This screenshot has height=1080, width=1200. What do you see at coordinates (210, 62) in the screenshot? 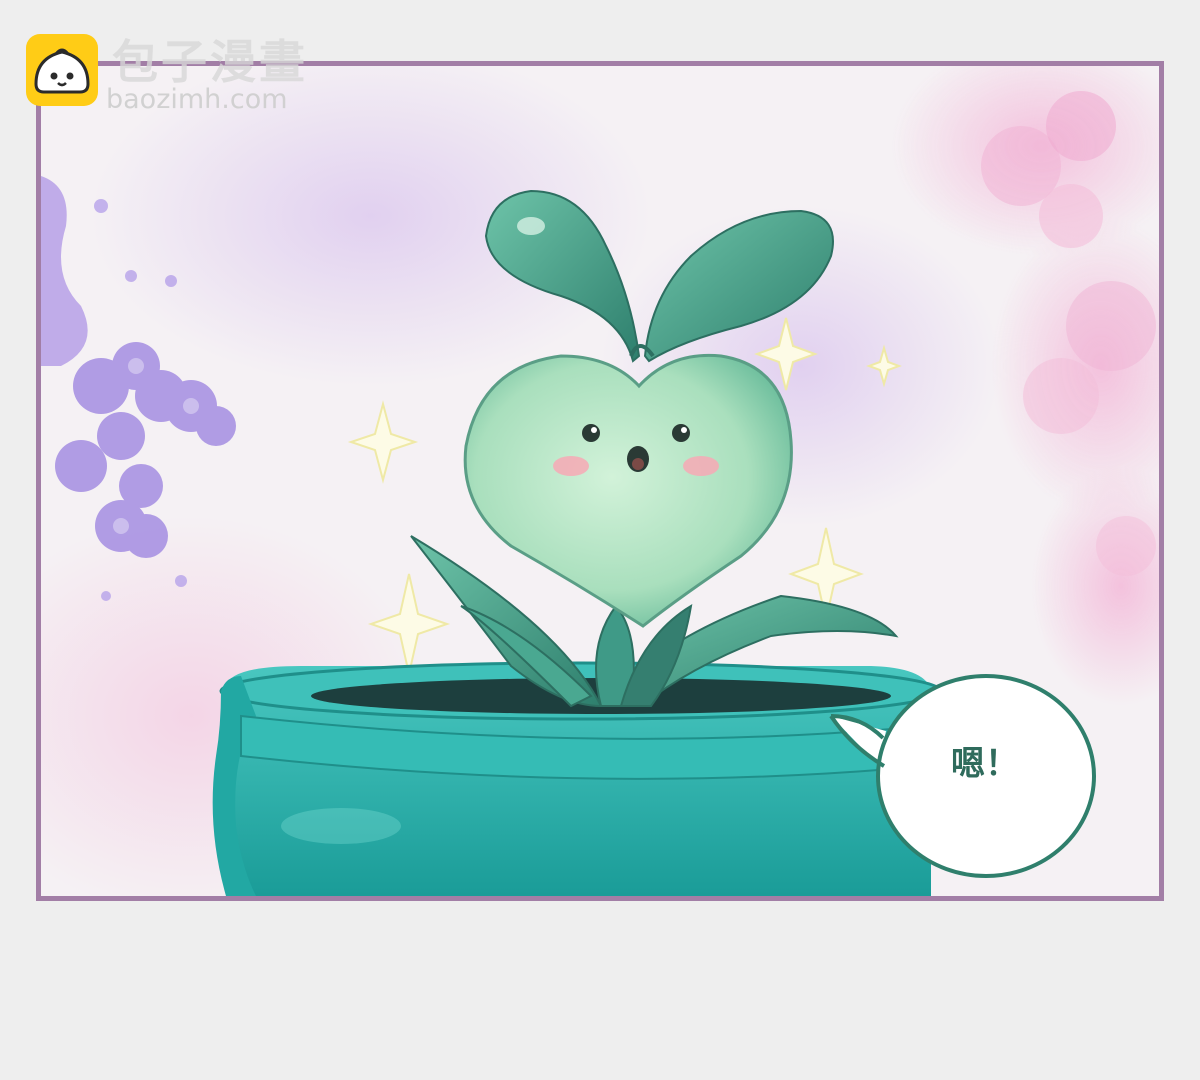
I see `watermark-site-name: 包子漫畫` at bounding box center [210, 62].